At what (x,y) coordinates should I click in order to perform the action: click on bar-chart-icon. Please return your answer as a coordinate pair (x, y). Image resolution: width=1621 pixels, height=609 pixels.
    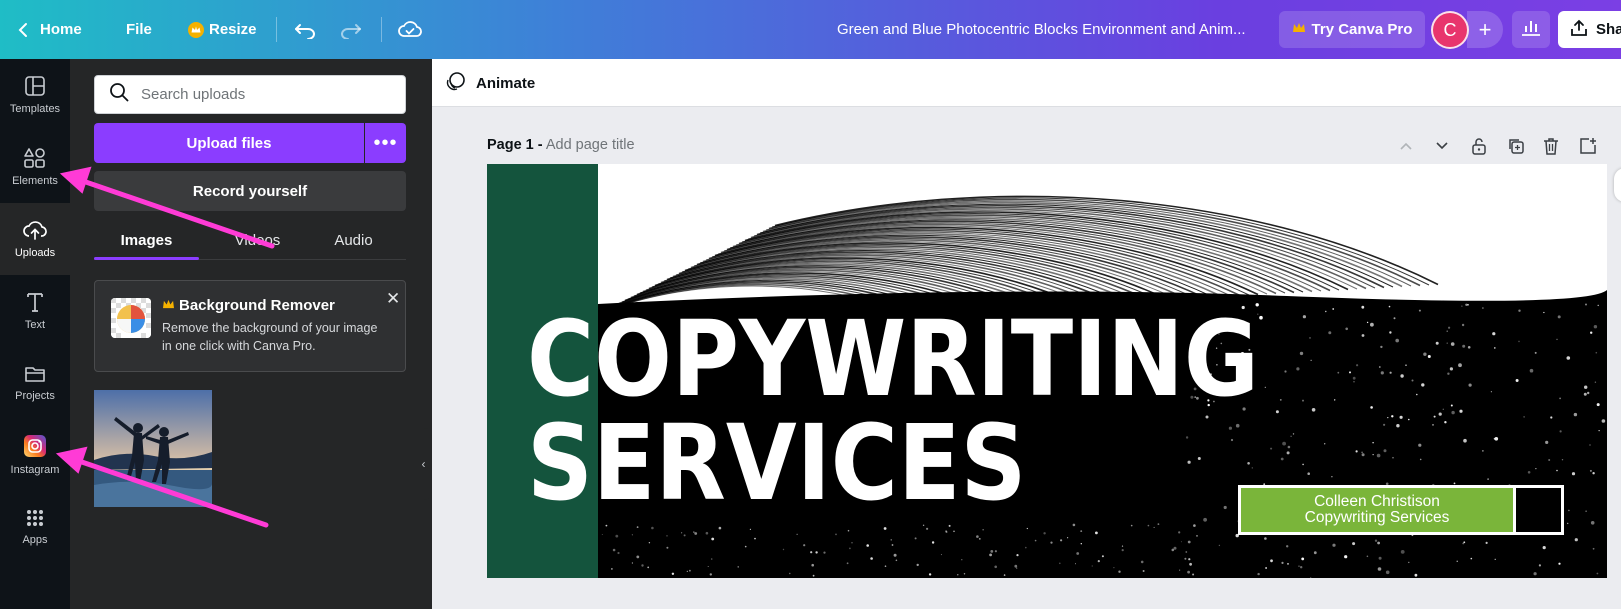
    Looking at the image, I should click on (1531, 29).